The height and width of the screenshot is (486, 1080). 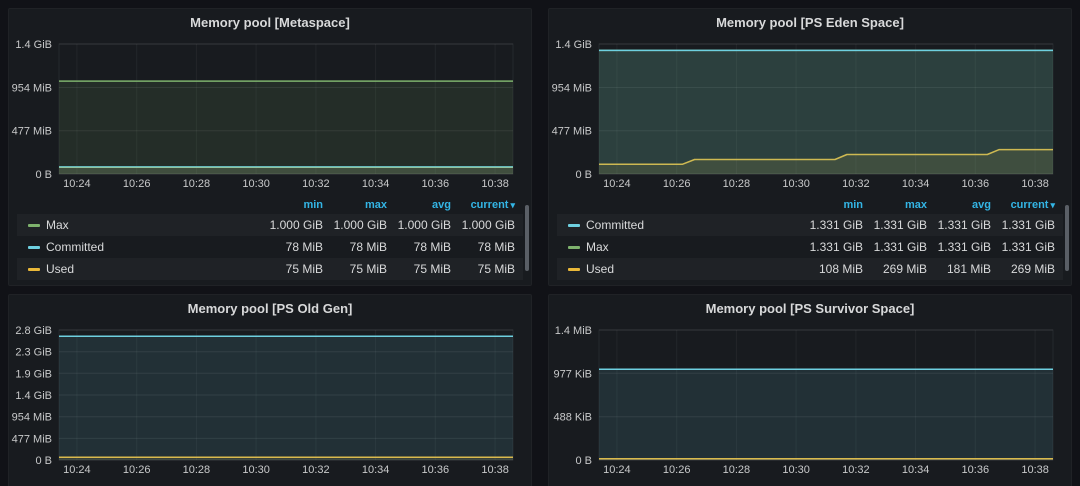 I want to click on y-tick-label: 1.9 GiB, so click(x=33, y=374).